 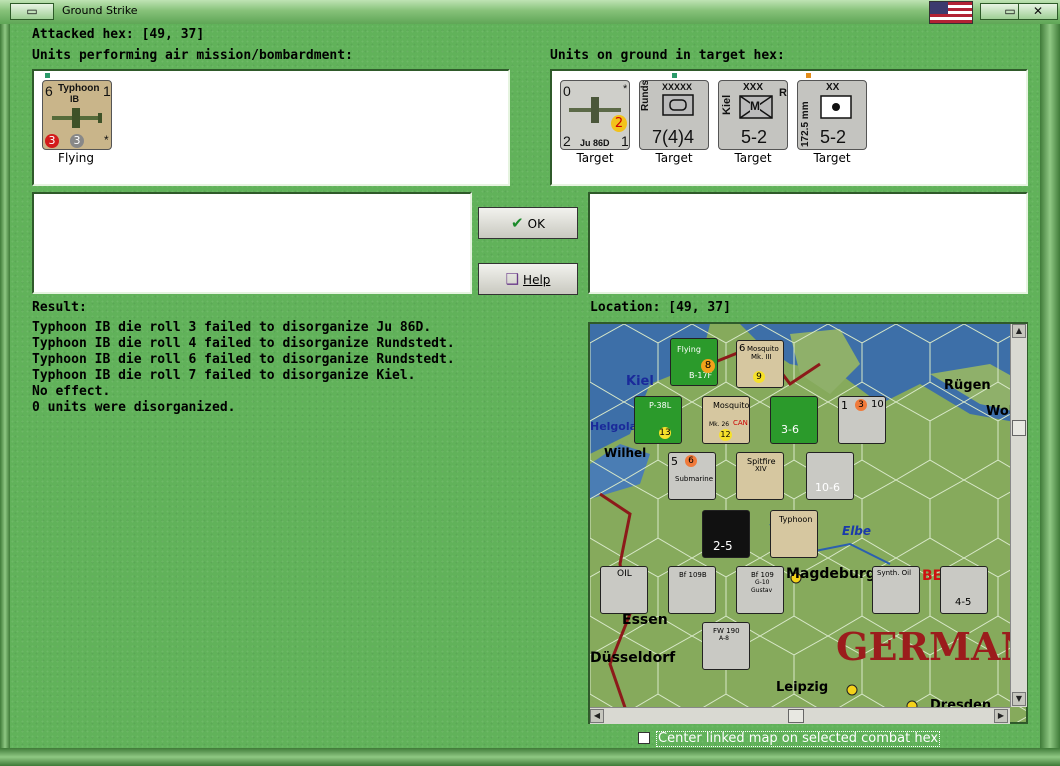 I want to click on ground-unit-counter-ju86d: 0 * 2 2 Ju 86D 1, so click(x=595, y=115).